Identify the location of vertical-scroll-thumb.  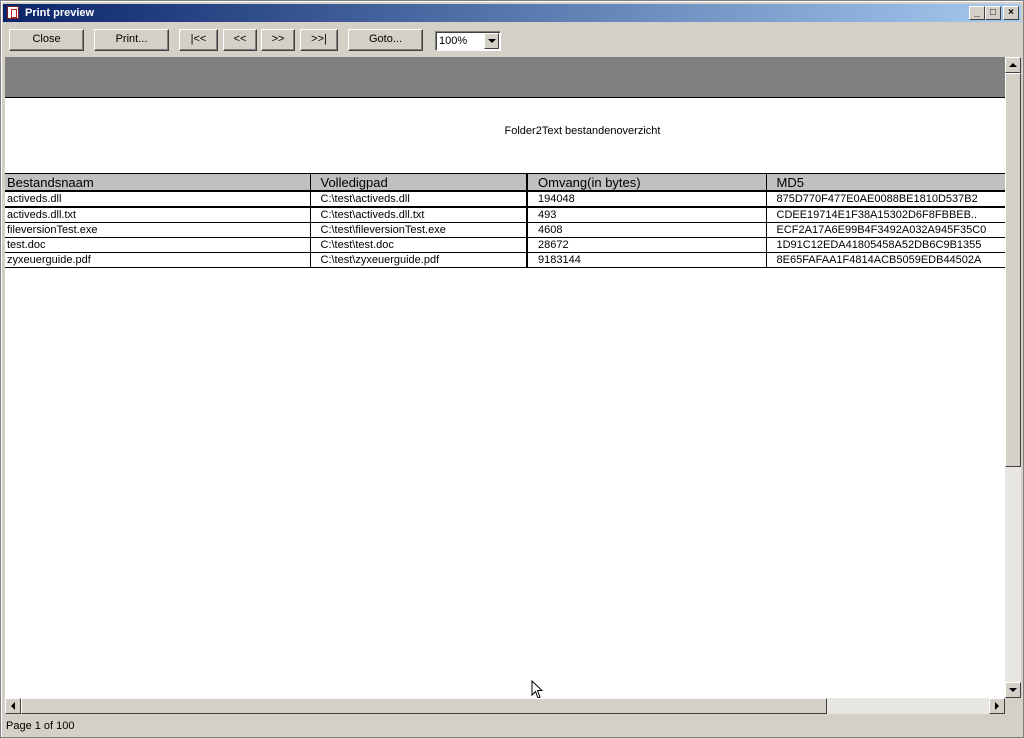
(1013, 270).